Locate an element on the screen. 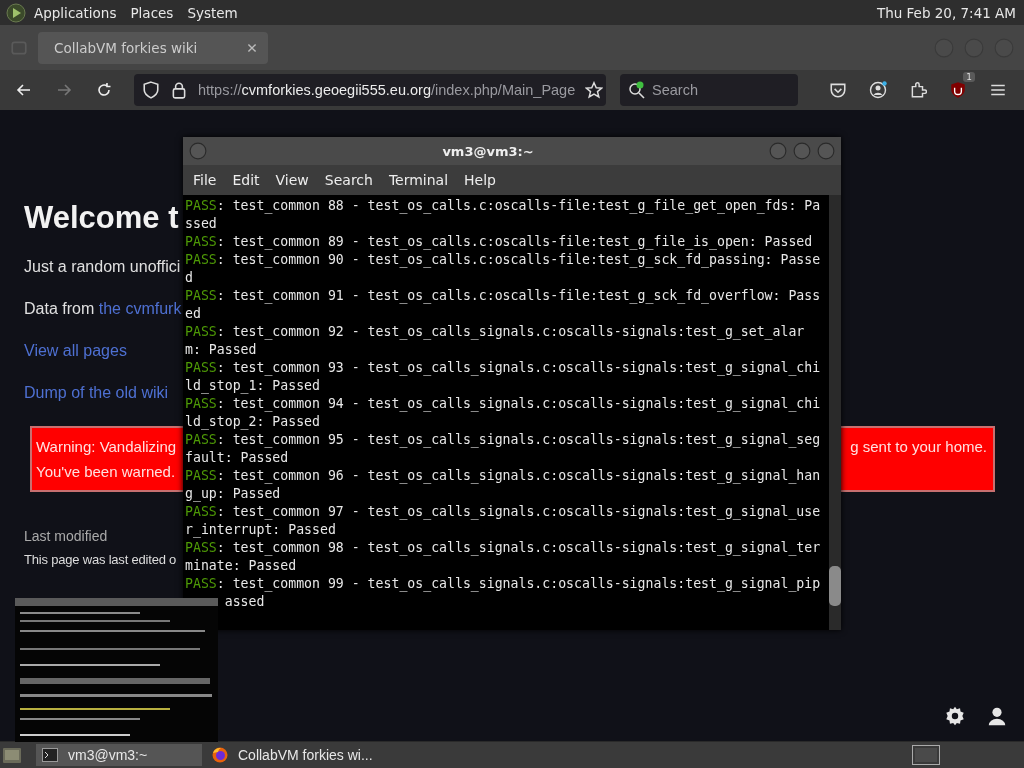 This screenshot has width=1024, height=768. browser-tab: CollabVM forkies wiki is located at coordinates (153, 47).